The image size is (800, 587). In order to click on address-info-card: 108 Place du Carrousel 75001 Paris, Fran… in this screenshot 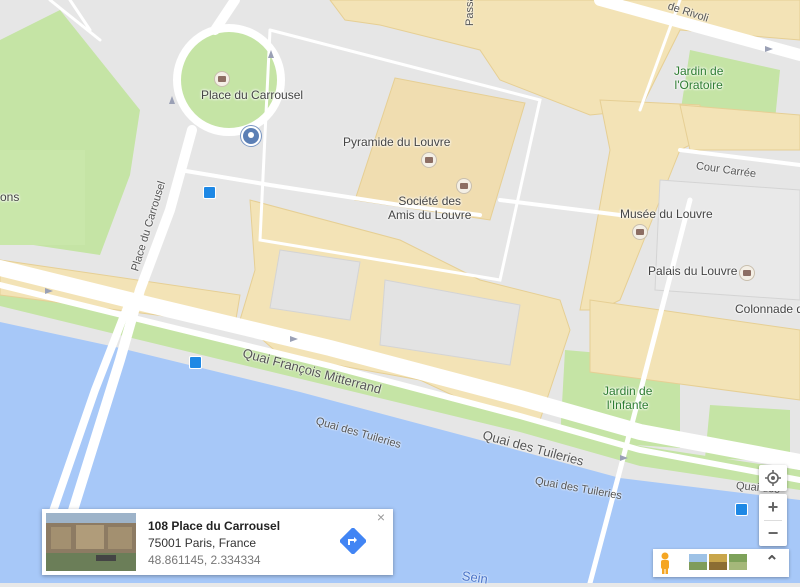, I will do `click(217, 542)`.